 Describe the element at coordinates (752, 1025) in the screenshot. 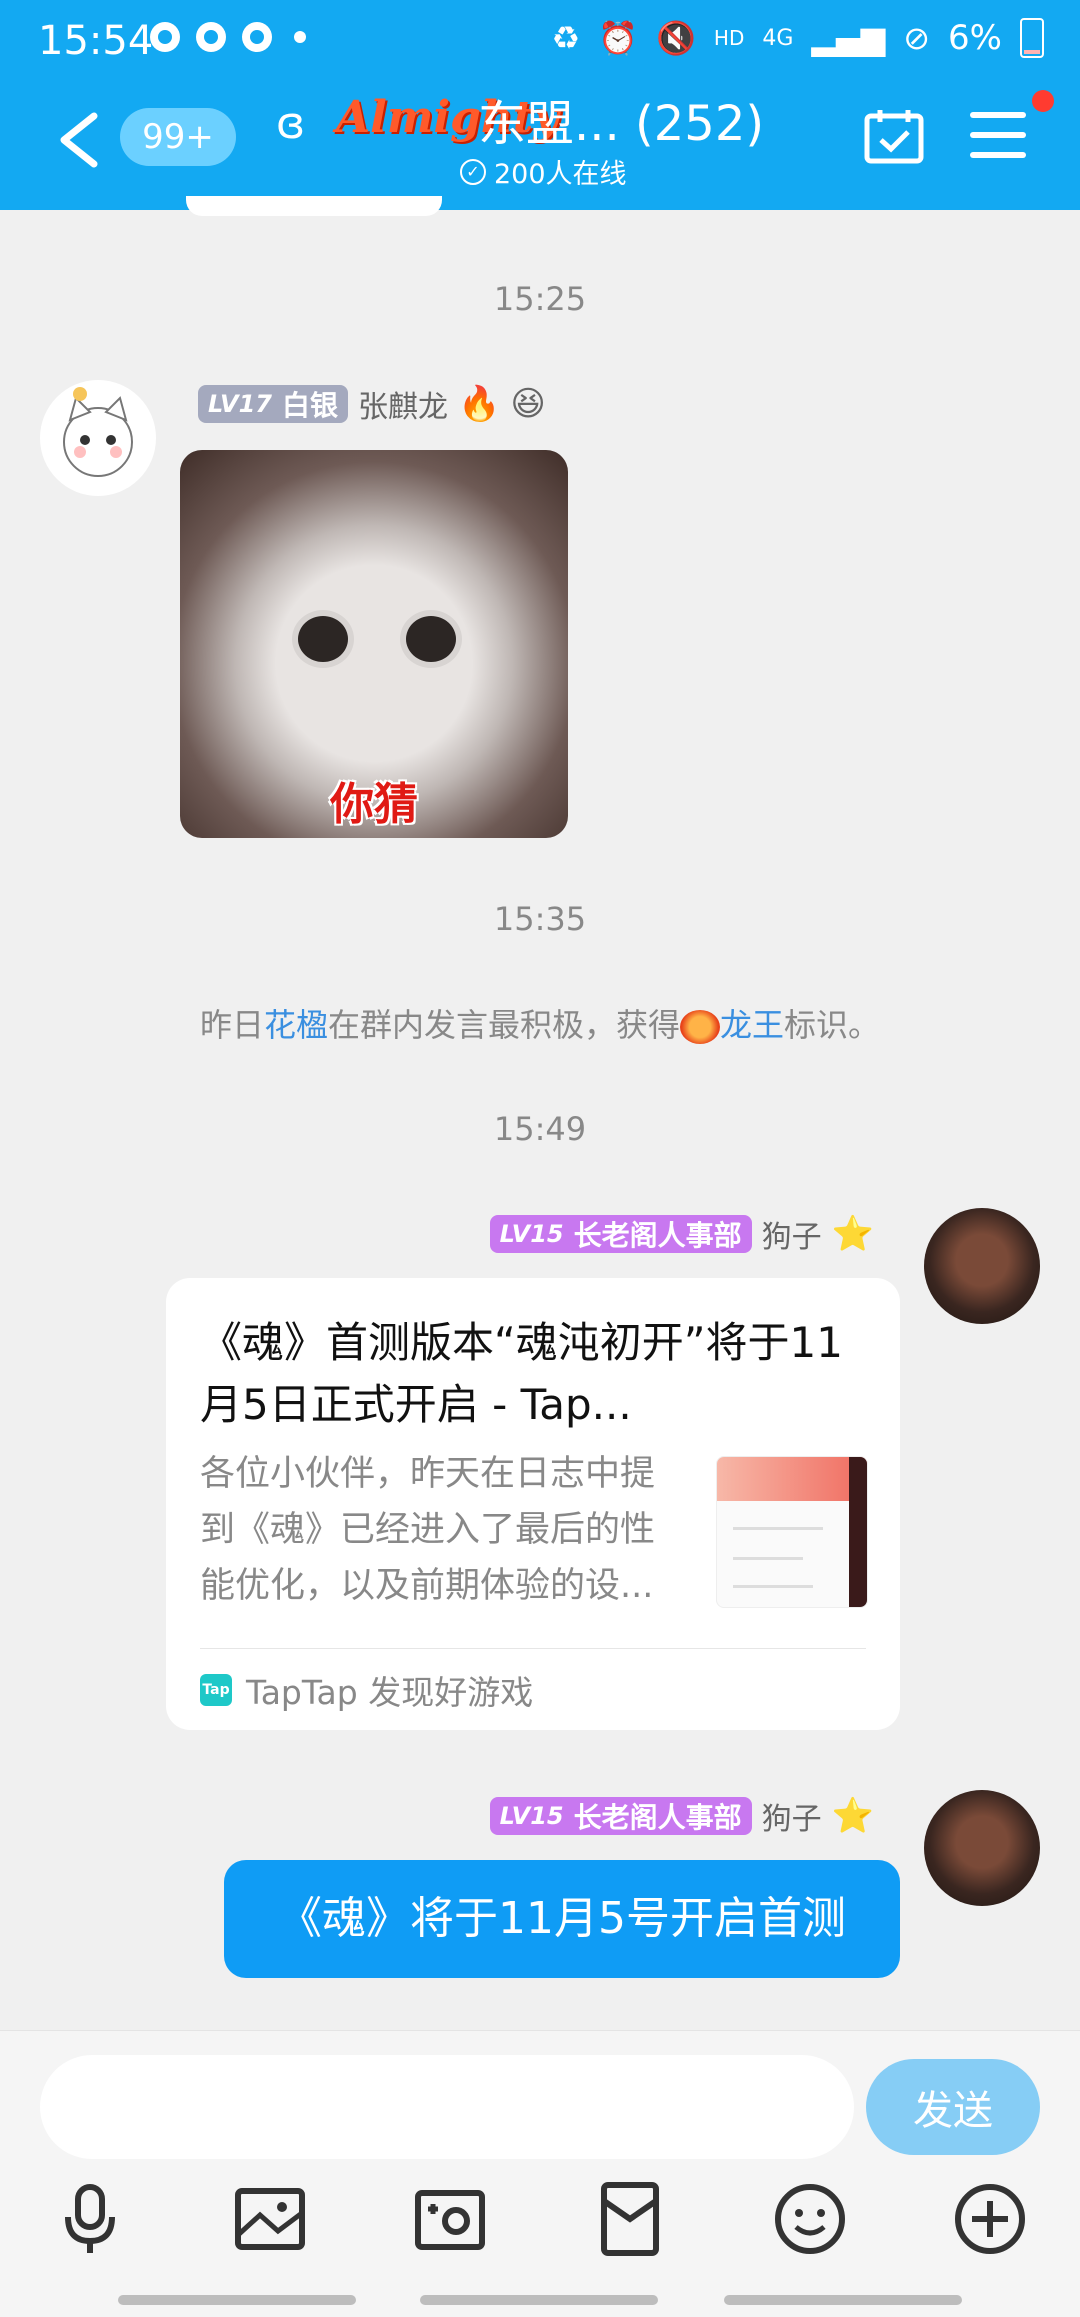

I see `notice-badge-link: 龙王` at that location.